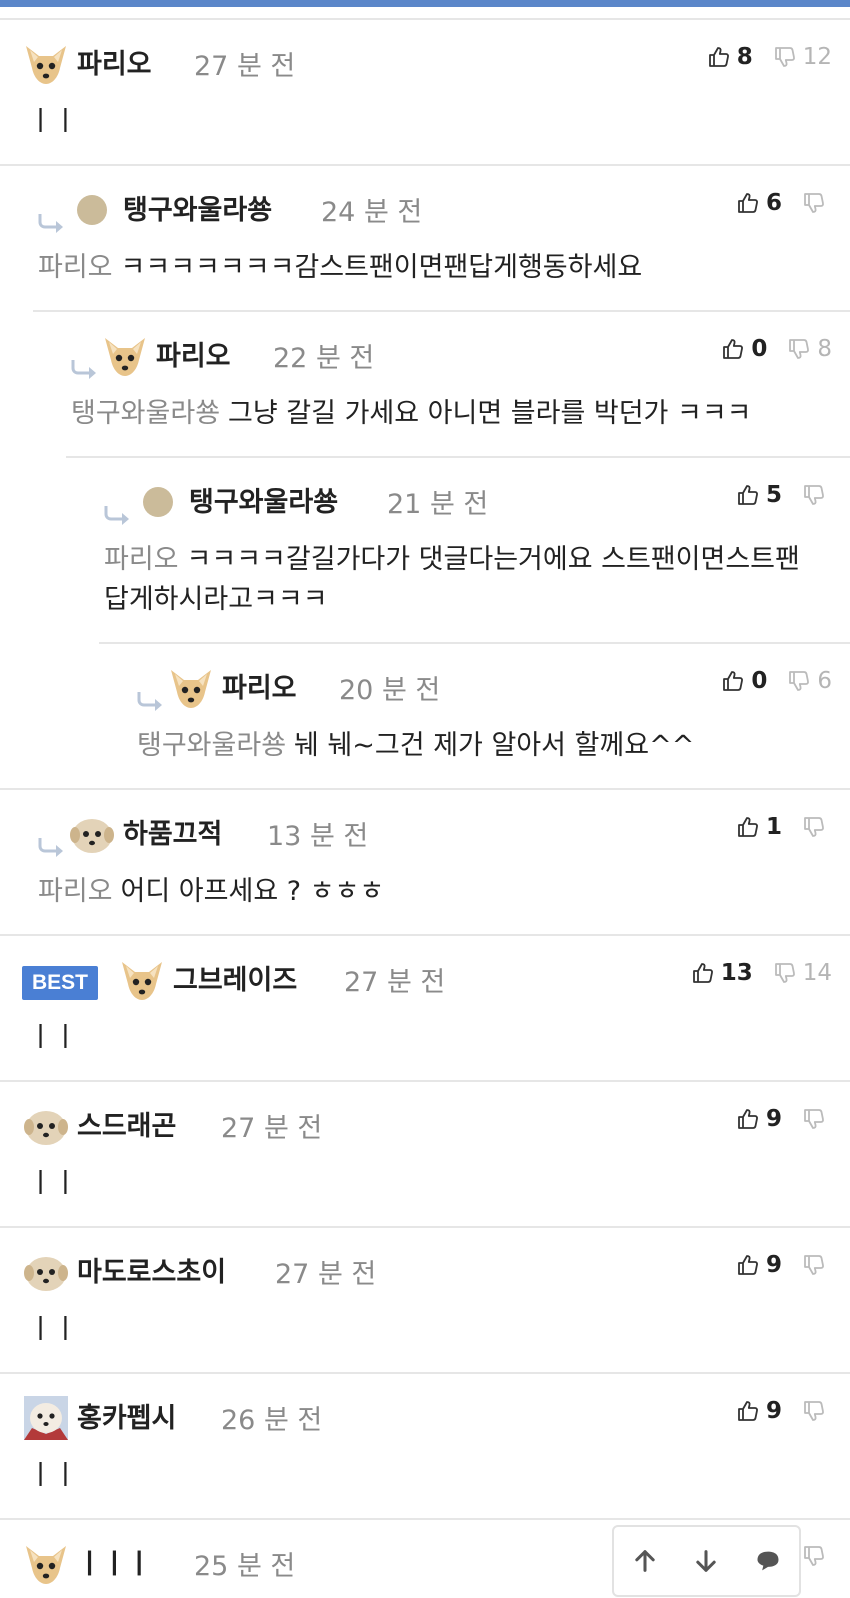 Image resolution: width=850 pixels, height=1598 pixels. Describe the element at coordinates (784, 1411) in the screenshot. I see `comment-votes: 9` at that location.